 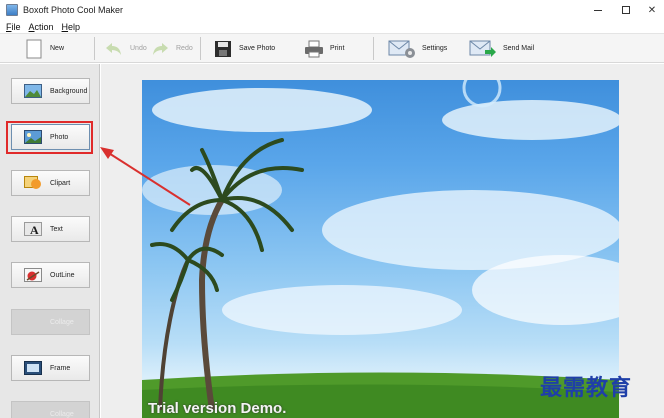 What do you see at coordinates (107, 153) in the screenshot?
I see `arrow-head` at bounding box center [107, 153].